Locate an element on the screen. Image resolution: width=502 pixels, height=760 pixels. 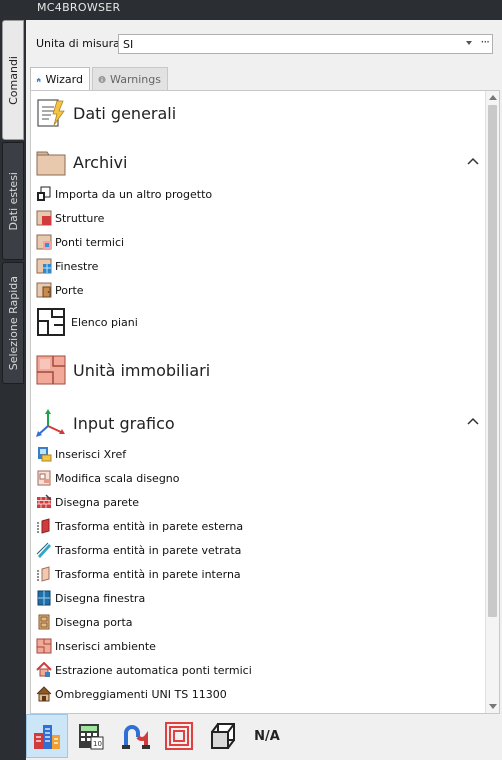
bottom-btn-calculator: 10 is located at coordinates (91, 736).